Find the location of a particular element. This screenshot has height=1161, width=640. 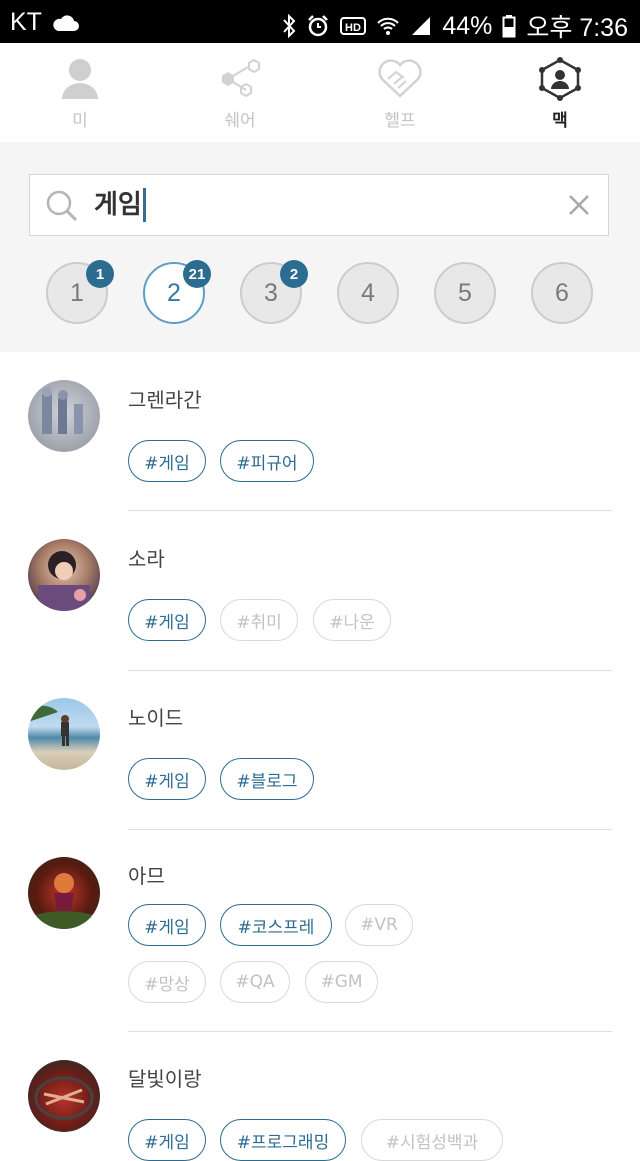

hd-icon: HD is located at coordinates (353, 26).